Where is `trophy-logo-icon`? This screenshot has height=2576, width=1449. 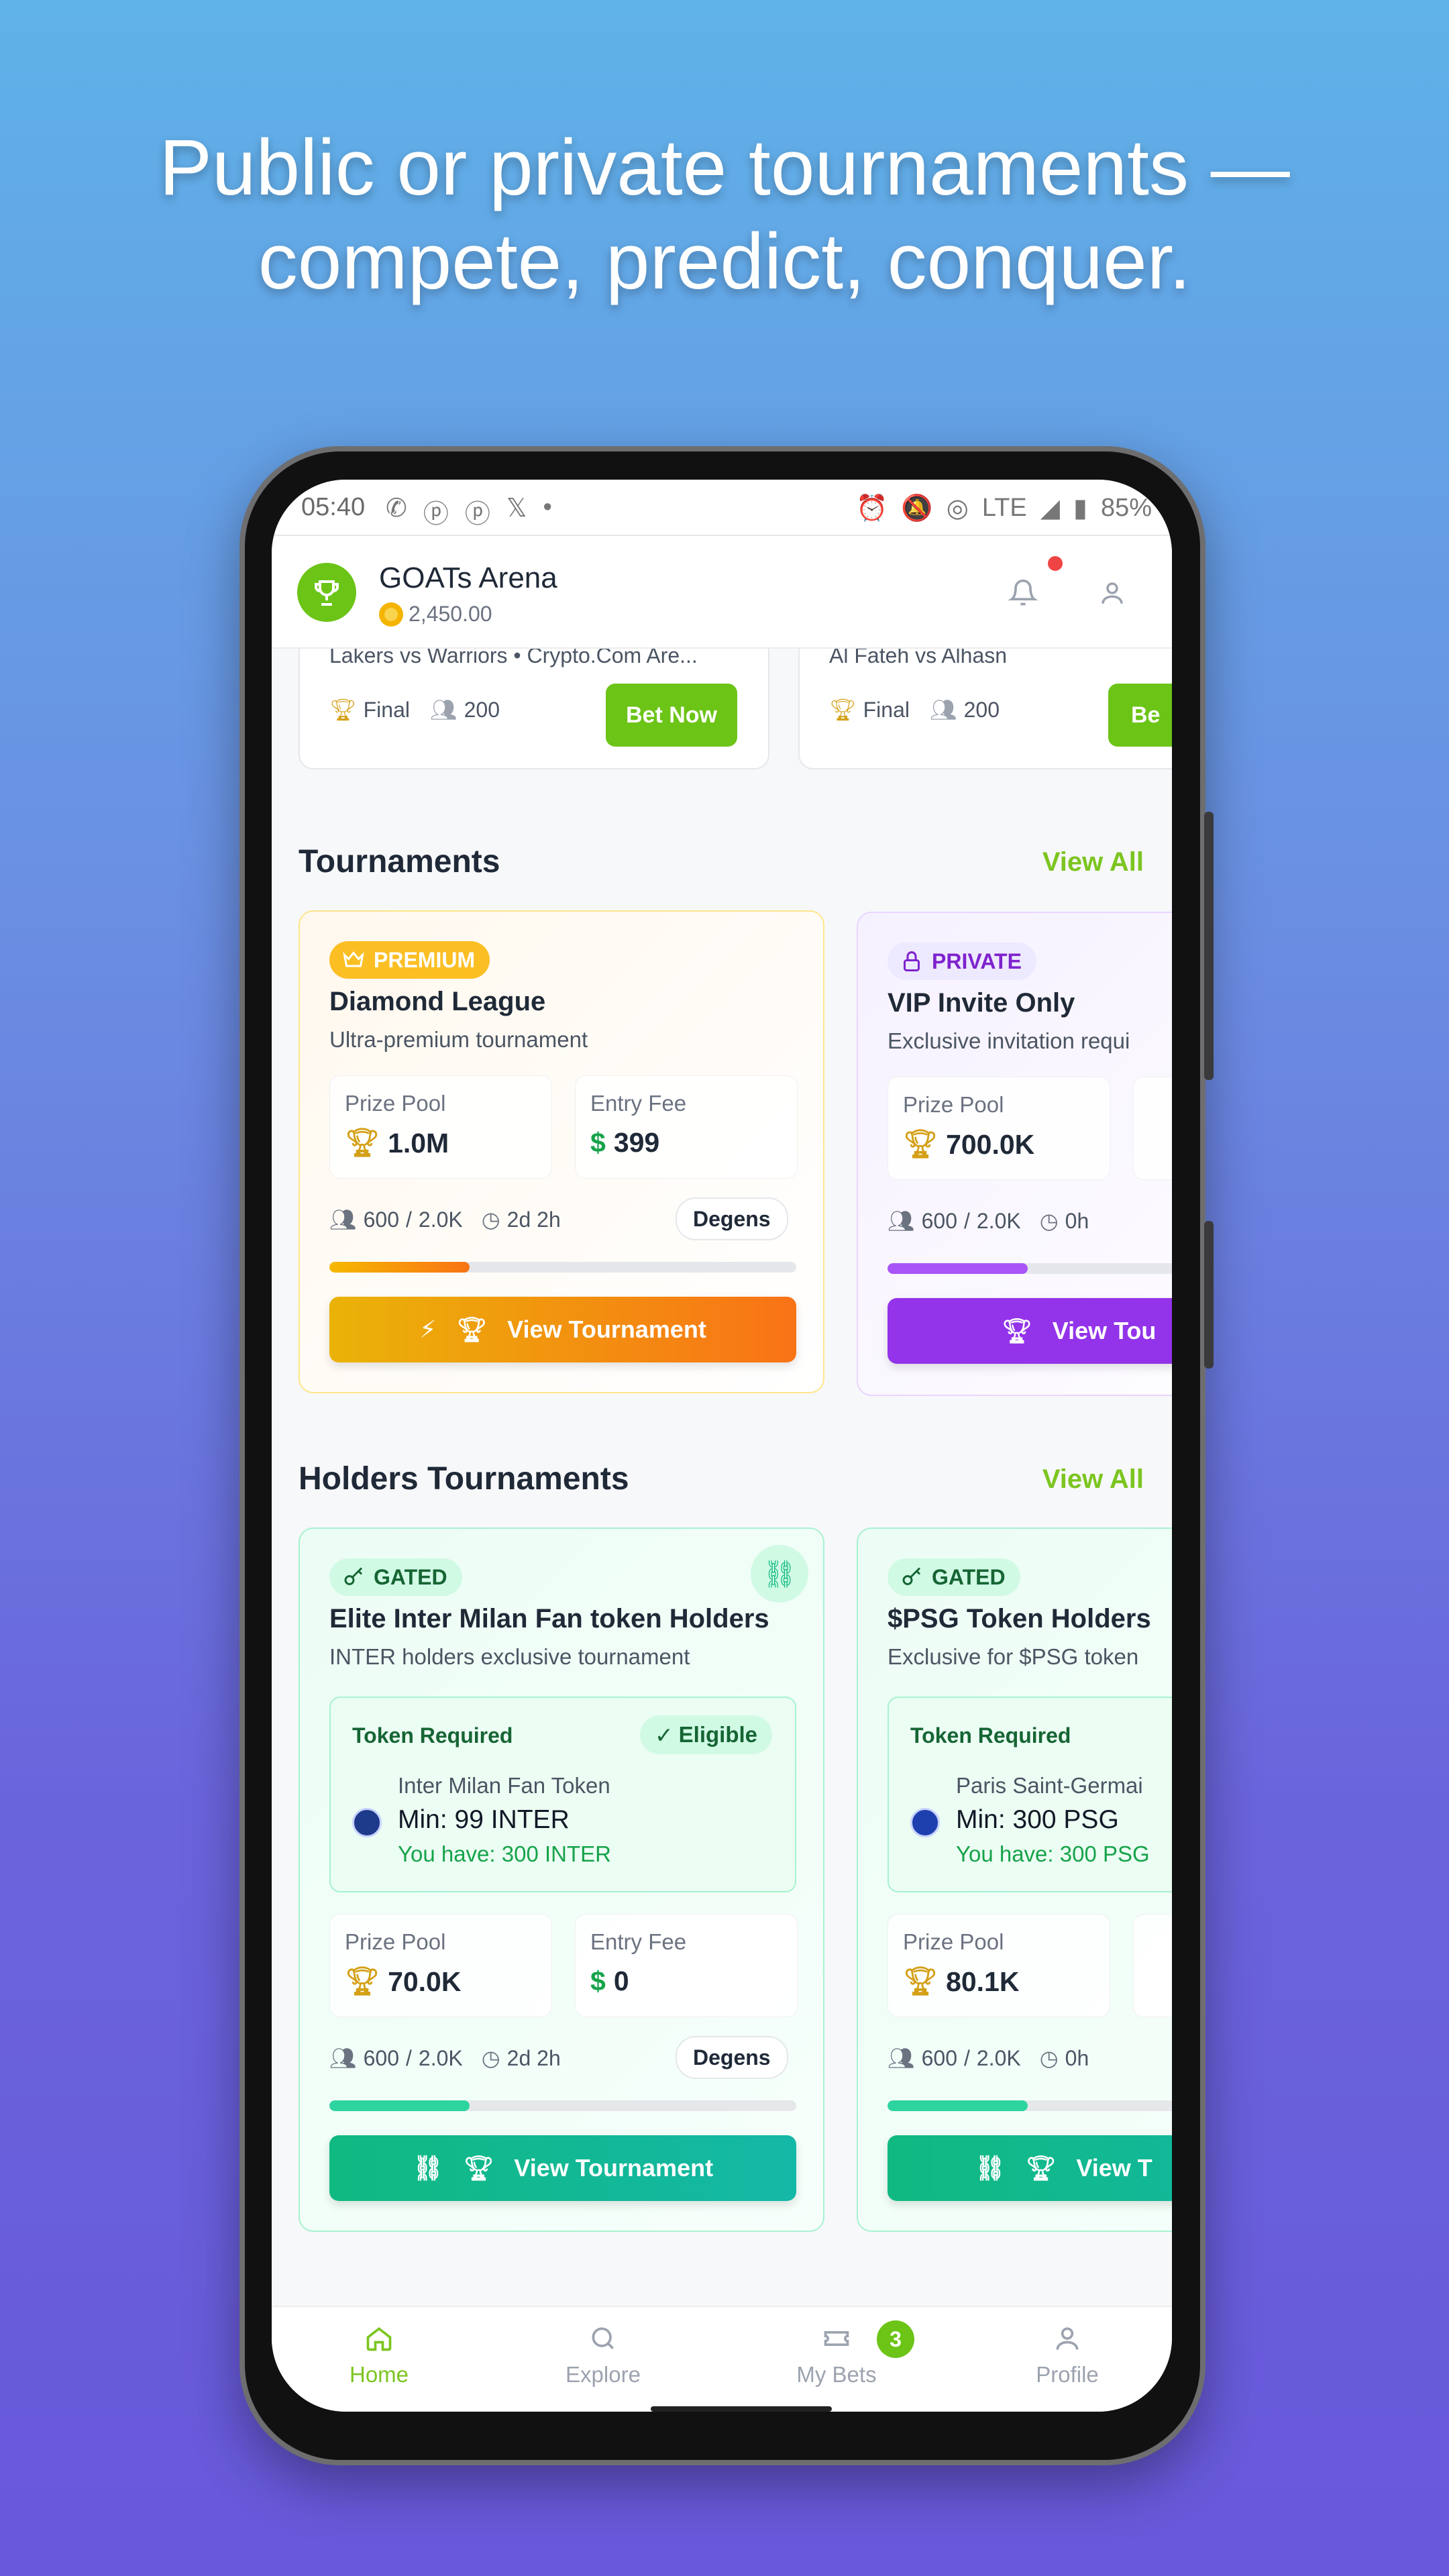
trophy-logo-icon is located at coordinates (326, 592).